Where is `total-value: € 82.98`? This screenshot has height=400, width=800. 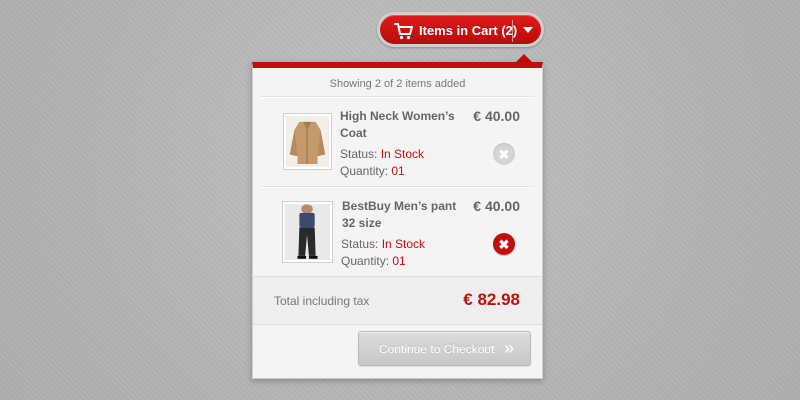 total-value: € 82.98 is located at coordinates (491, 299).